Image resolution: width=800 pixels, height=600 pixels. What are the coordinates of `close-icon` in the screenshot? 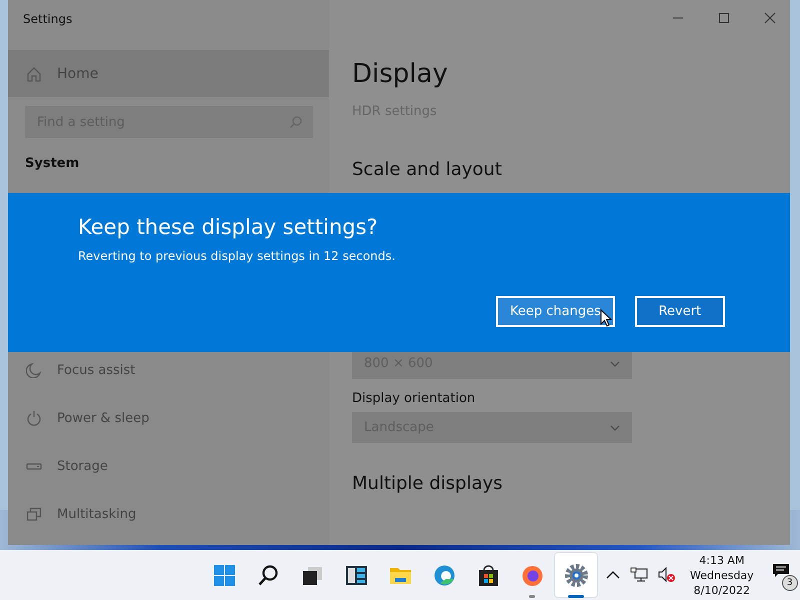 It's located at (770, 18).